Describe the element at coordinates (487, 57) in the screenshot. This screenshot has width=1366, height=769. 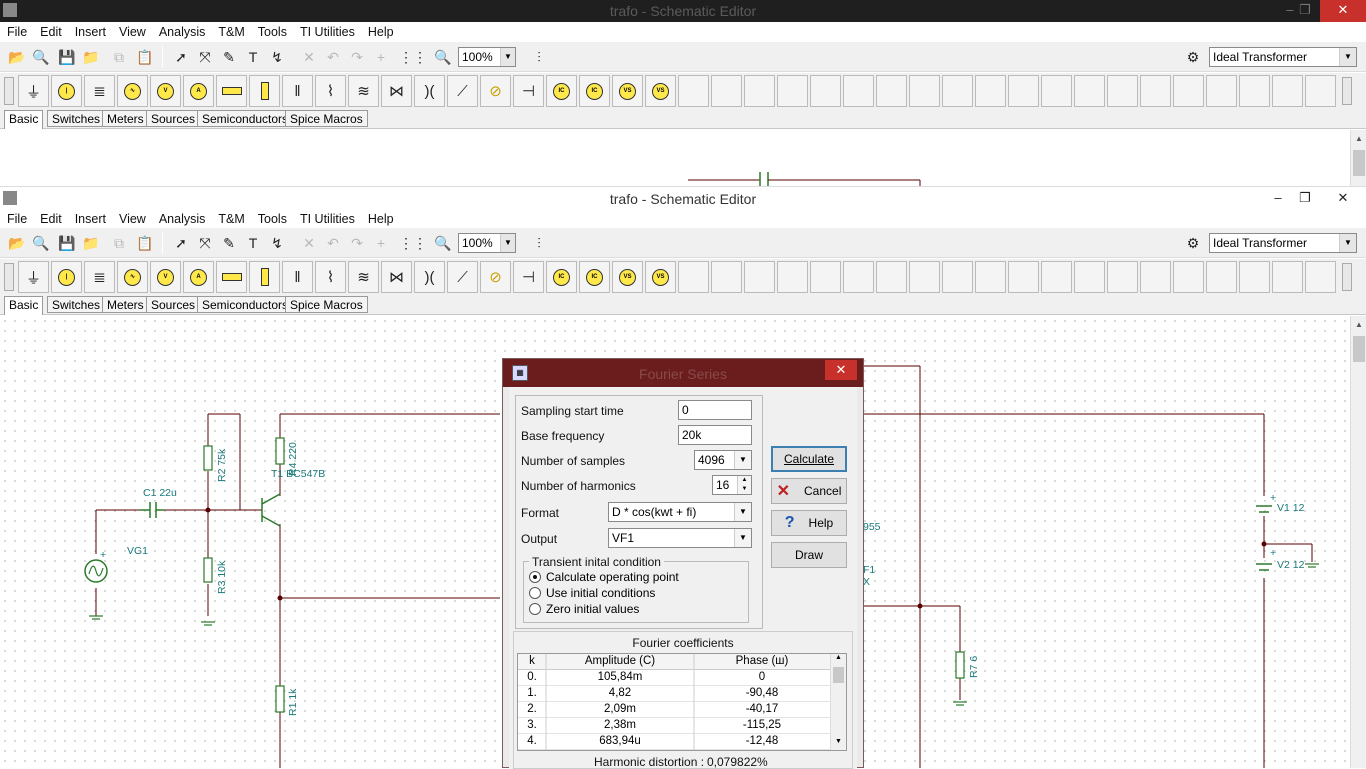
I see `zoom-select: 100% ▼` at that location.